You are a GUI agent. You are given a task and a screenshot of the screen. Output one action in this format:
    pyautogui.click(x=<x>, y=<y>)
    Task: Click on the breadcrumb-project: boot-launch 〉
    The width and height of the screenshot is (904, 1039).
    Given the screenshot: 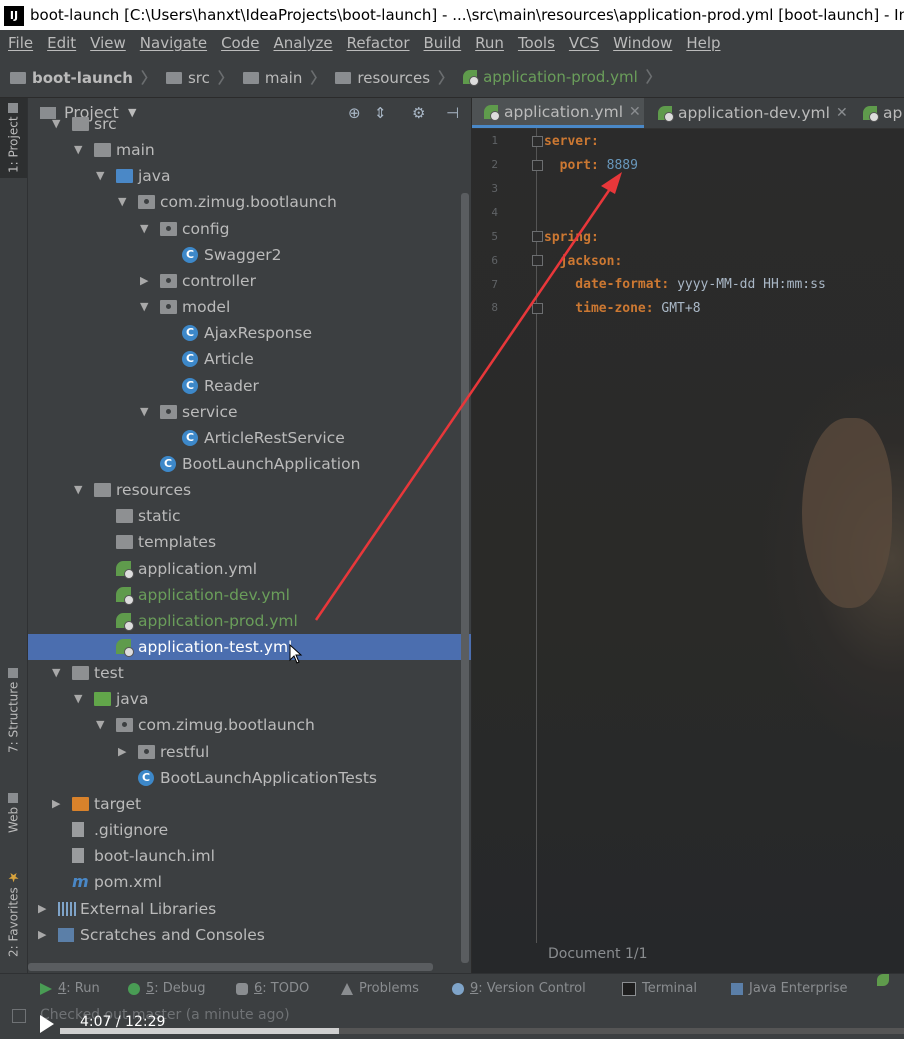 What is the action you would take?
    pyautogui.click(x=83, y=78)
    